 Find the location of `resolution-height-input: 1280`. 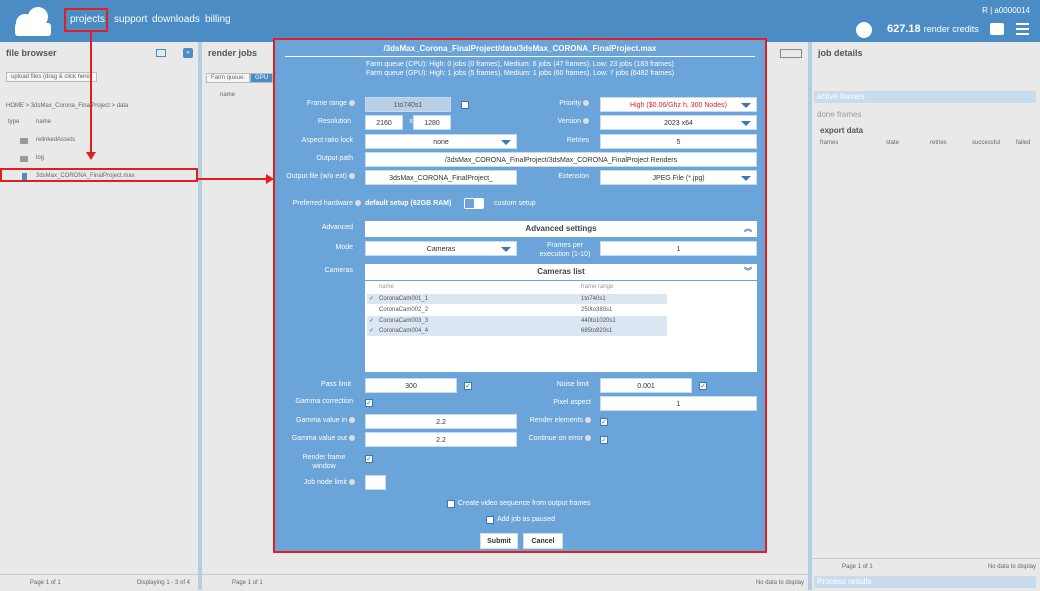

resolution-height-input: 1280 is located at coordinates (432, 122).